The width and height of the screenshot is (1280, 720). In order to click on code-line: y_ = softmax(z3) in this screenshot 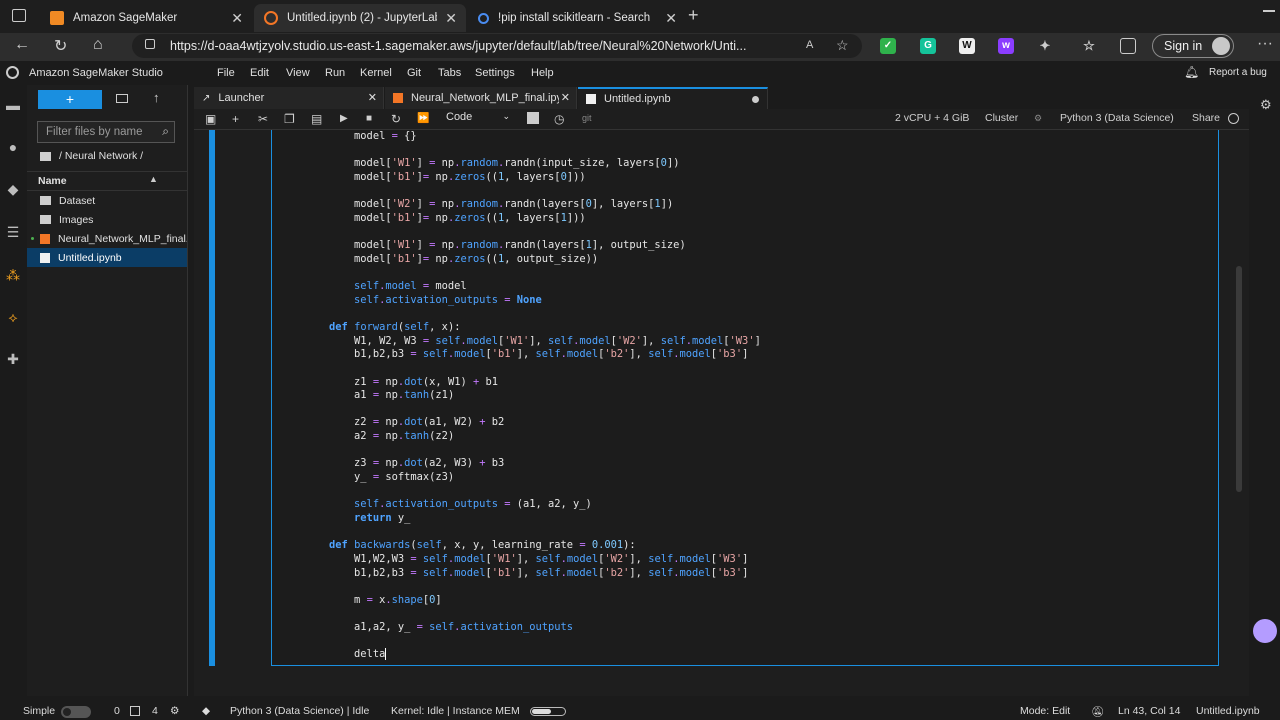, I will do `click(532, 478)`.